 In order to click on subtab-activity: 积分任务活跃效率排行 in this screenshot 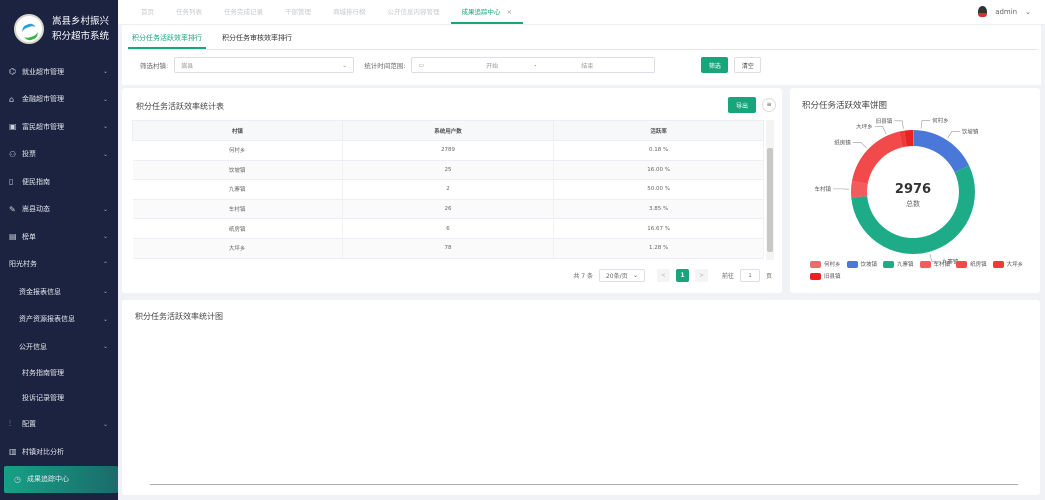, I will do `click(167, 39)`.